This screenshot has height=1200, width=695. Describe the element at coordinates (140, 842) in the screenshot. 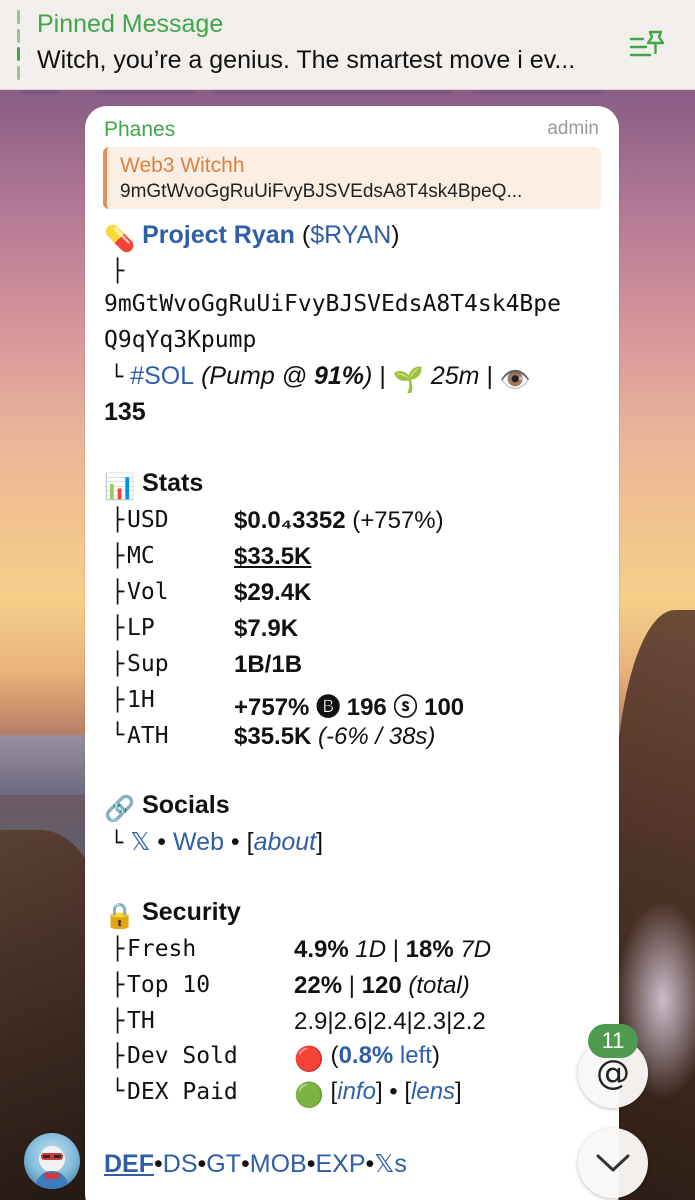

I see `x-link: 𝕏` at that location.